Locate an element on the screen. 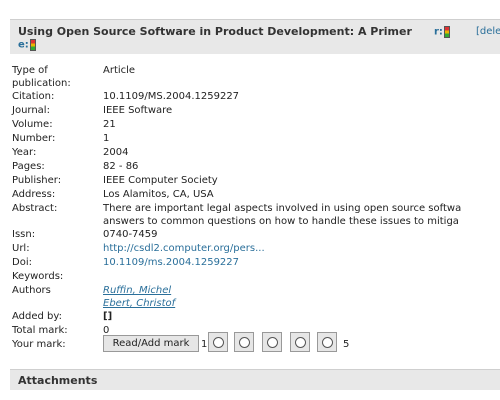 This screenshot has height=400, width=500. attachments-title: Attachments is located at coordinates (58, 380).